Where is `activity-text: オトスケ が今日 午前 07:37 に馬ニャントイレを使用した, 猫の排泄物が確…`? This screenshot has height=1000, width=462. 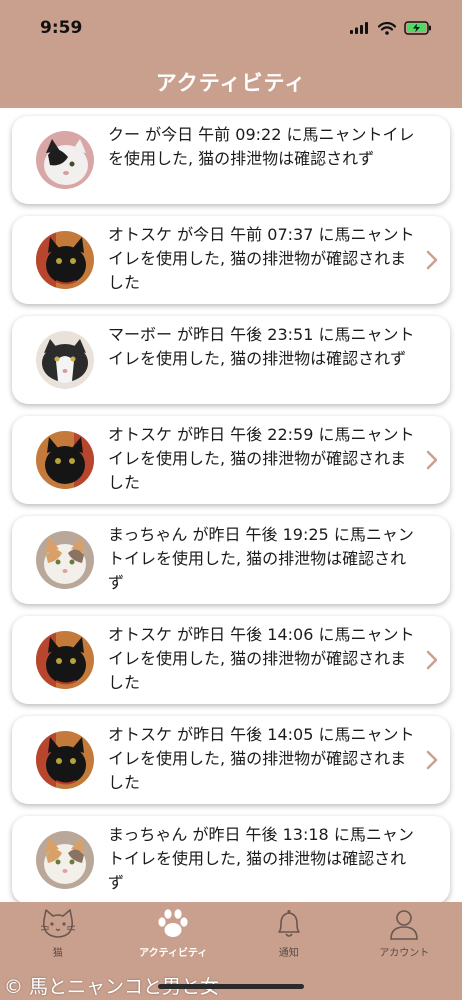
activity-text: オトスケ が今日 午前 07:37 に馬ニャントイレを使用した, 猫の排泄物が確… is located at coordinates (261, 258).